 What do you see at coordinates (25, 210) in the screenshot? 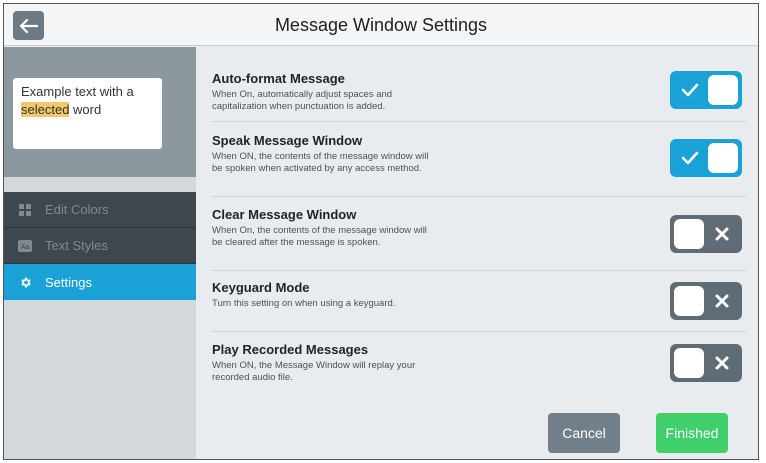
I see `grid-icon` at bounding box center [25, 210].